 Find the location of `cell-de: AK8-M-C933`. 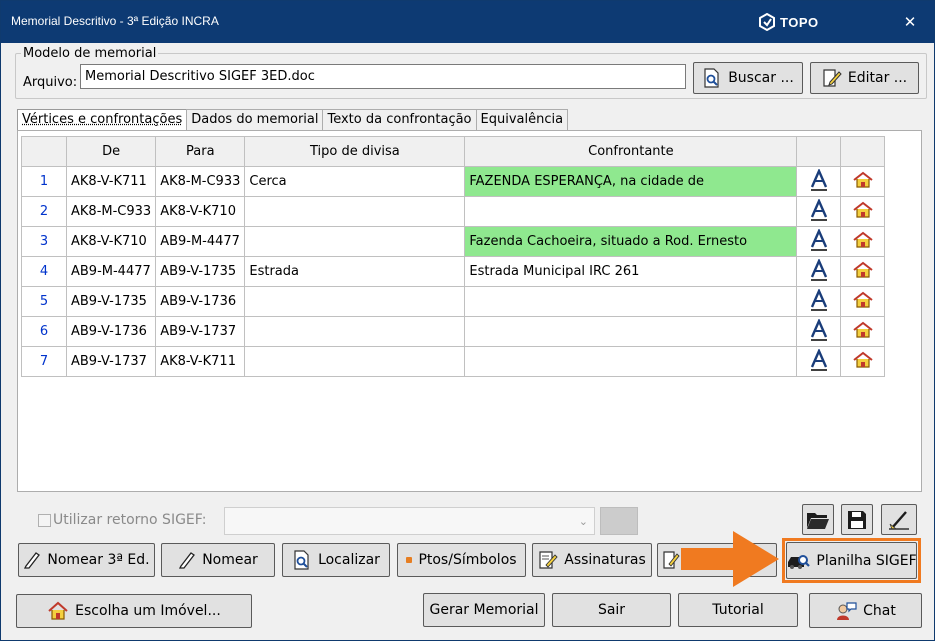

cell-de: AK8-M-C933 is located at coordinates (111, 211).